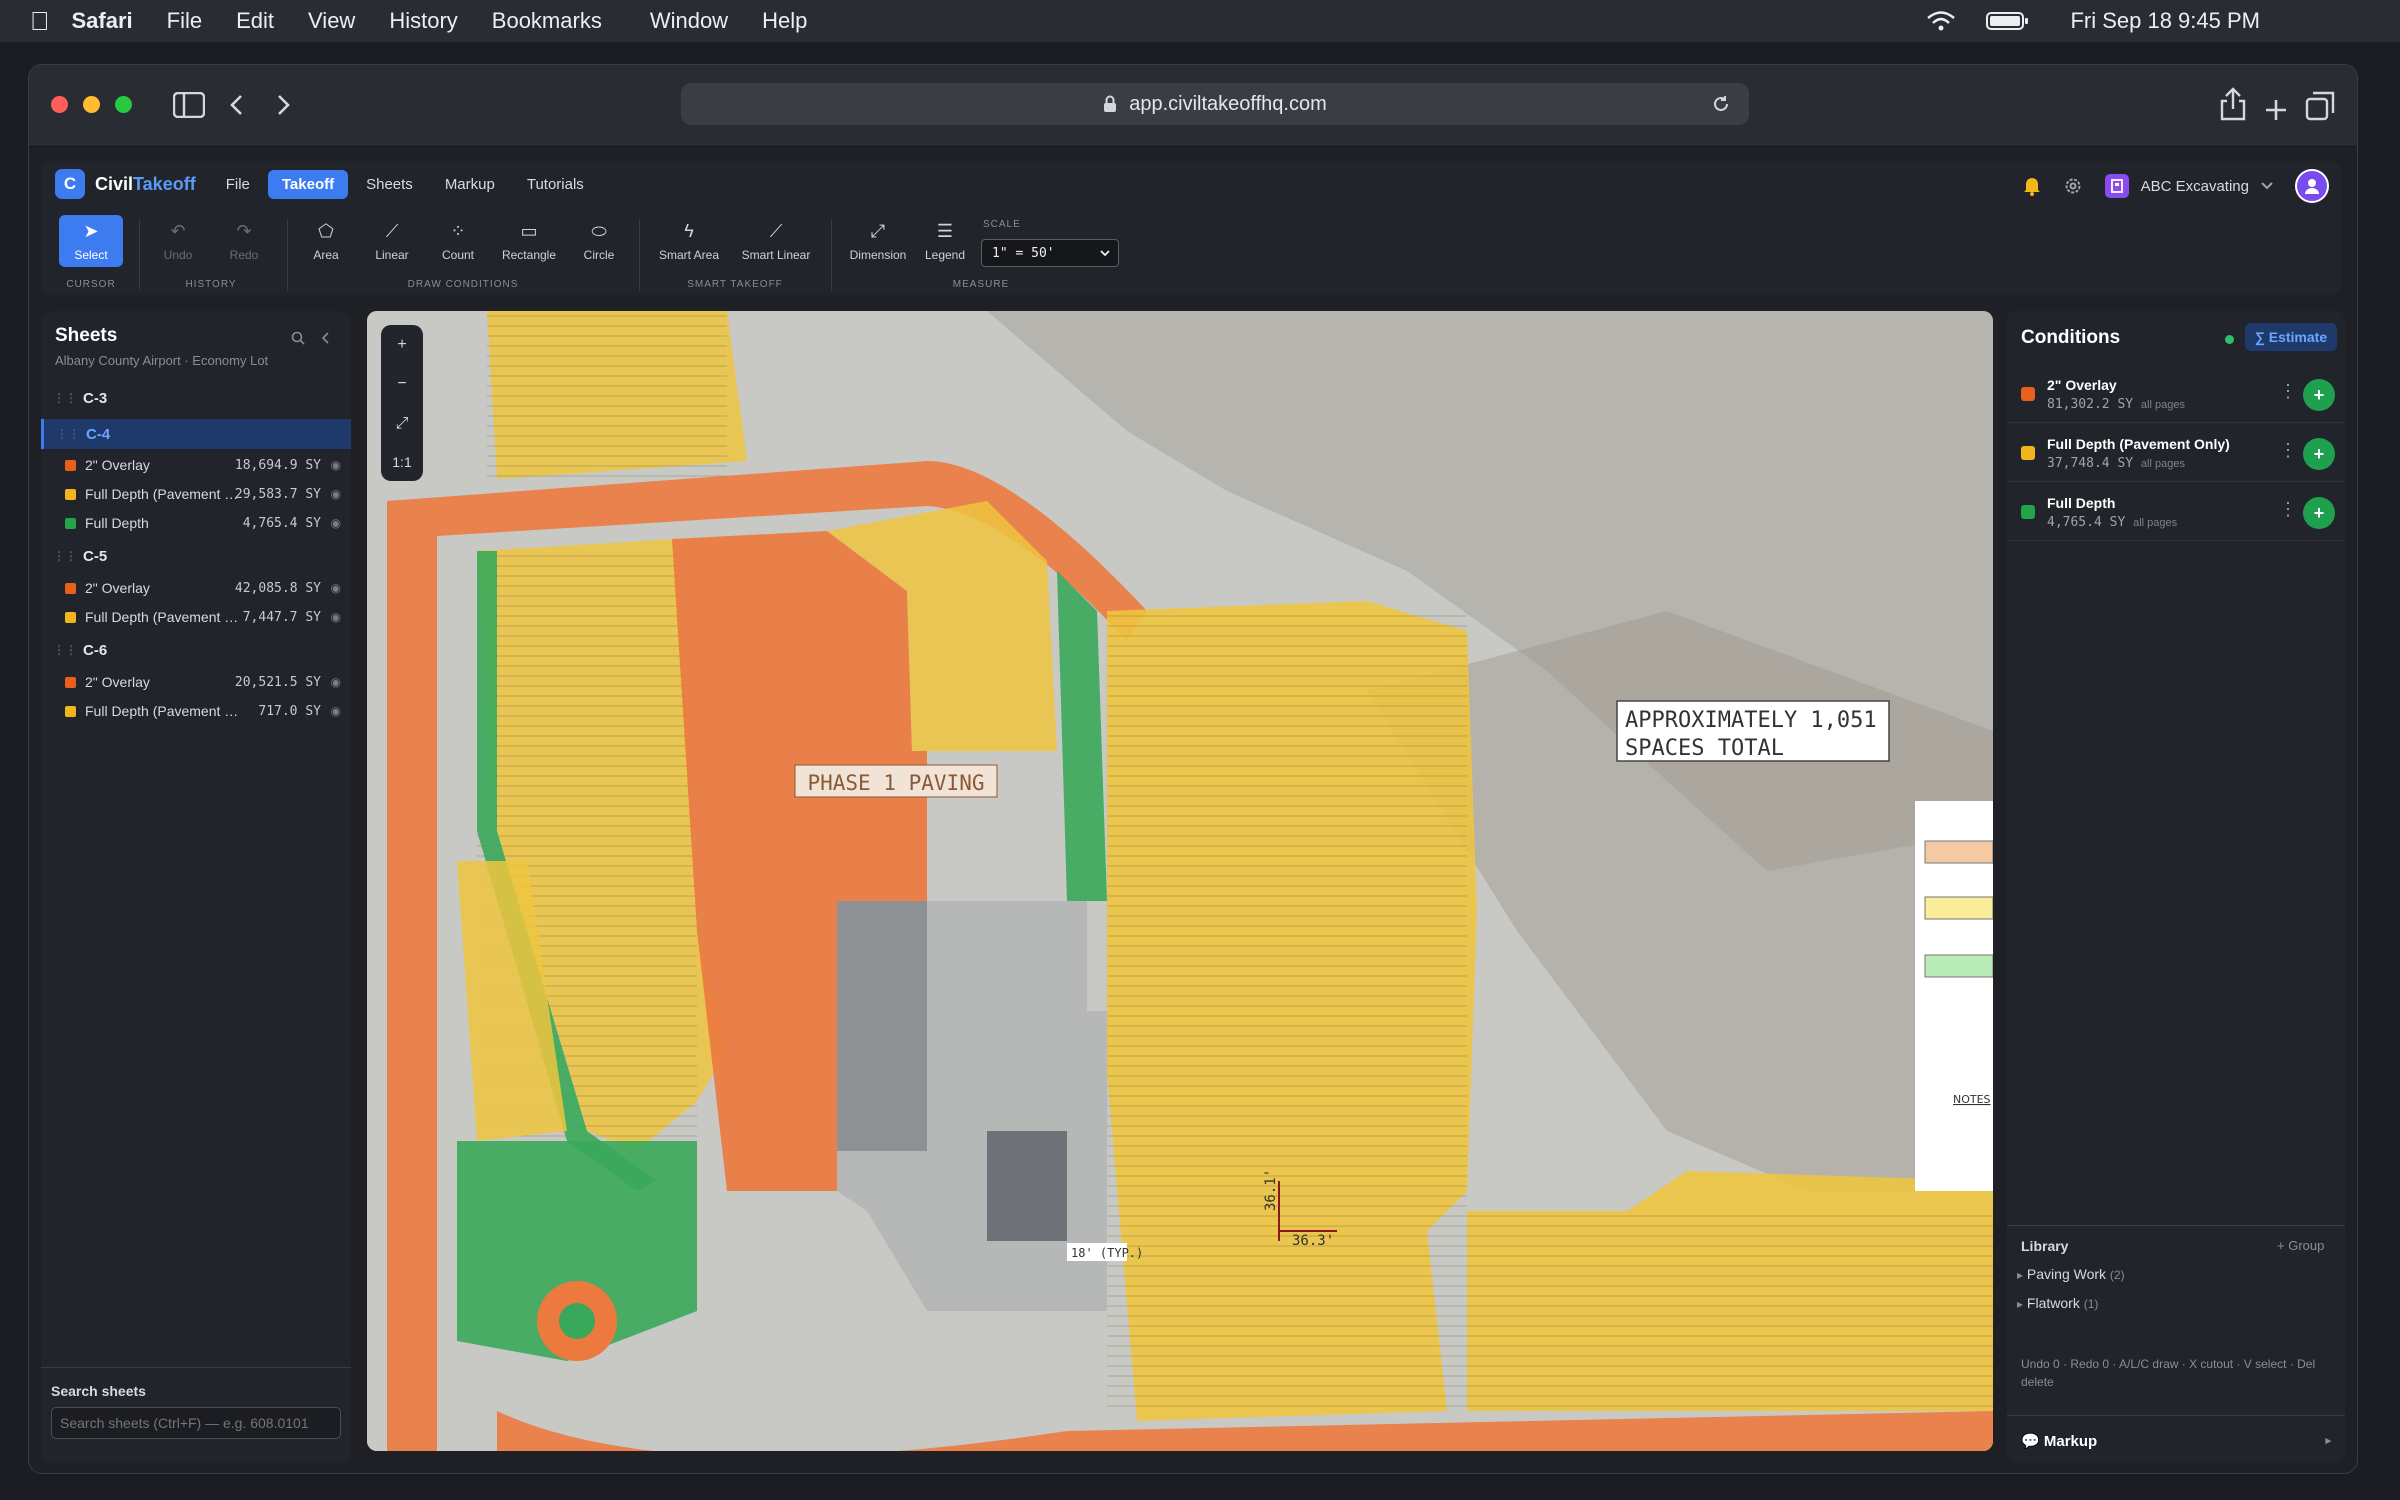 The height and width of the screenshot is (1500, 2400). I want to click on circle-tool-button: ⬭ Circle, so click(599, 241).